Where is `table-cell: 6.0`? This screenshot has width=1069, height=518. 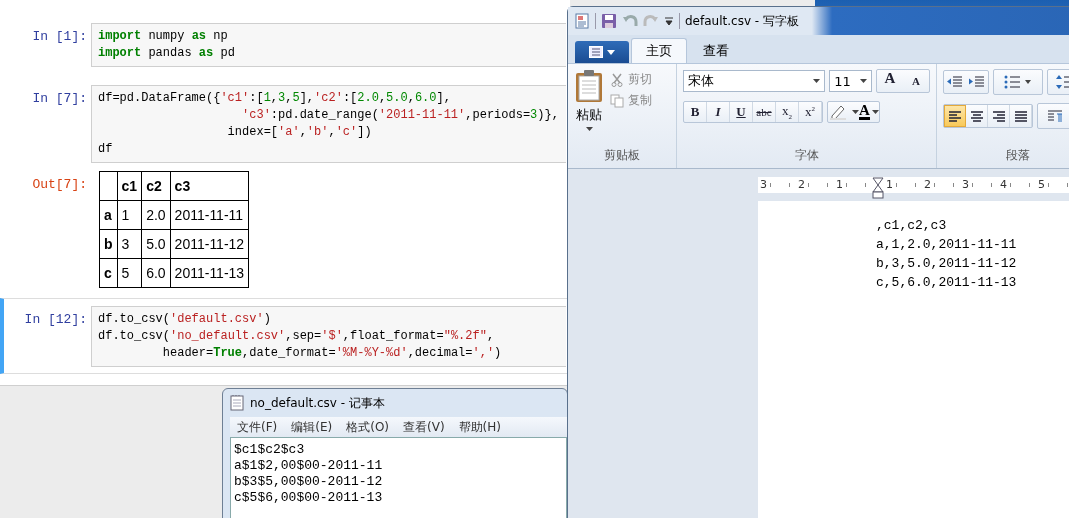 table-cell: 6.0 is located at coordinates (156, 273).